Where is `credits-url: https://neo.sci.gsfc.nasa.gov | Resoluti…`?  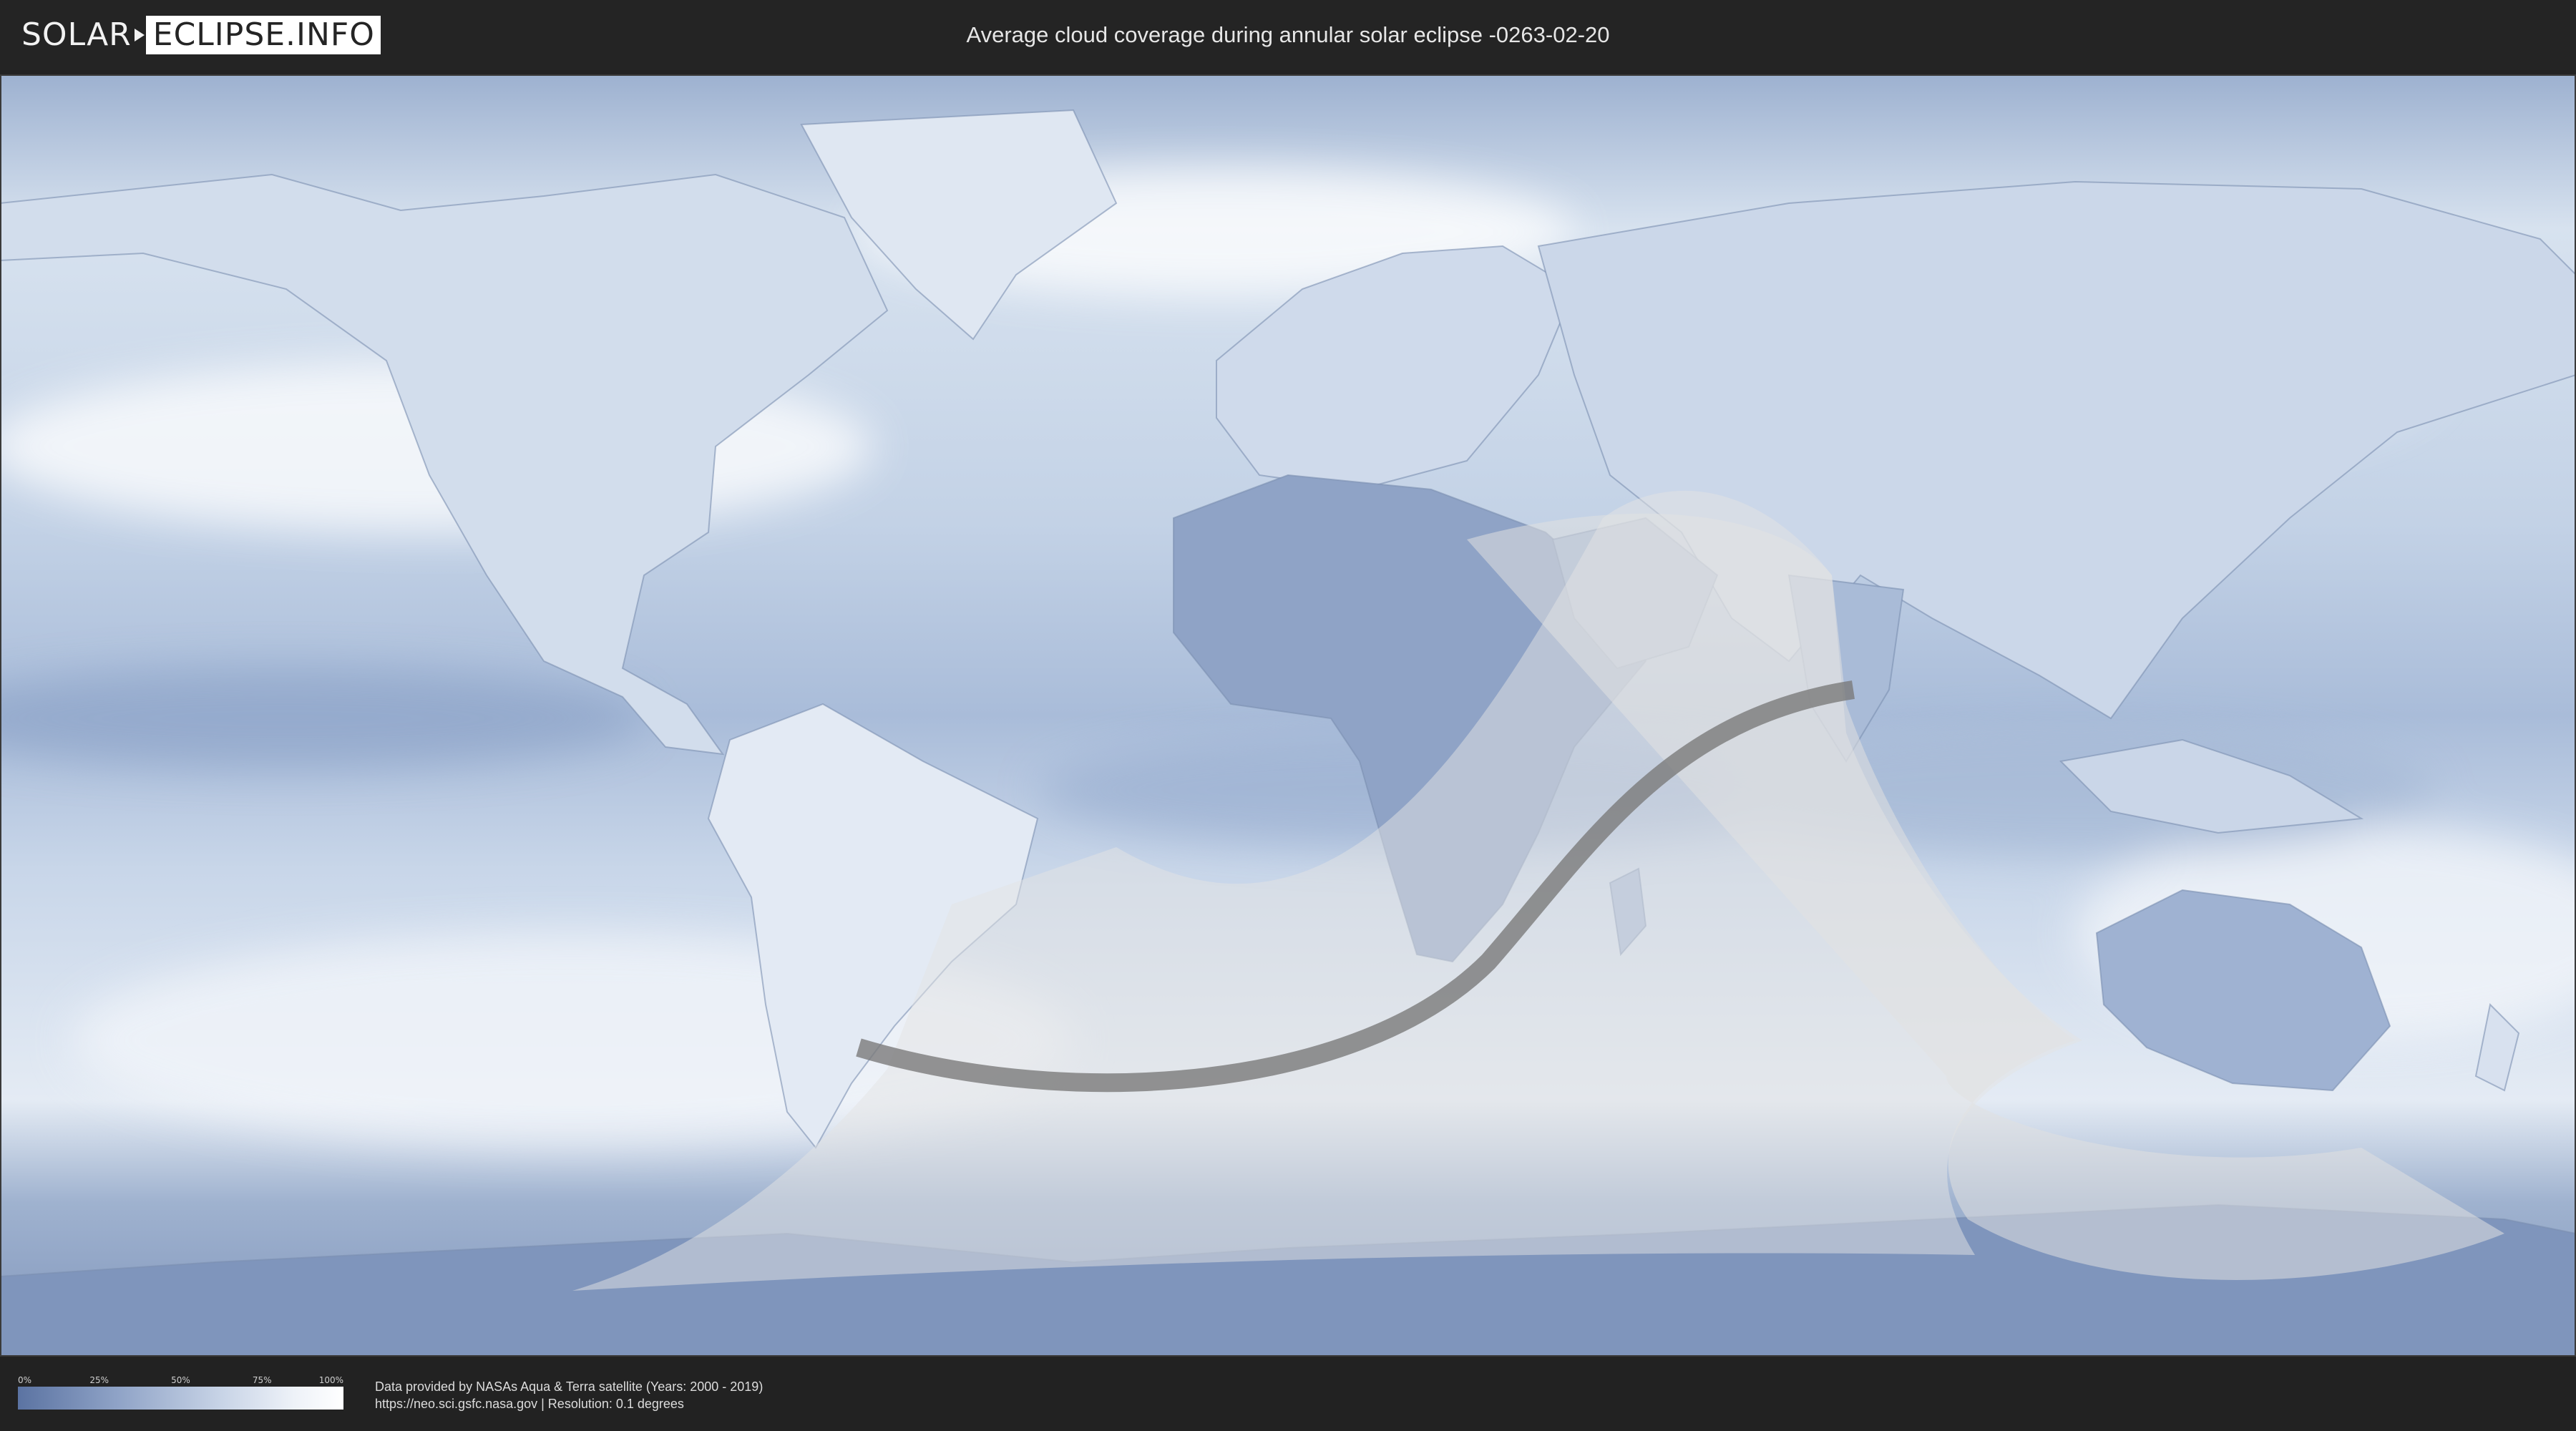
credits-url: https://neo.sci.gsfc.nasa.gov | Resoluti… is located at coordinates (529, 1404).